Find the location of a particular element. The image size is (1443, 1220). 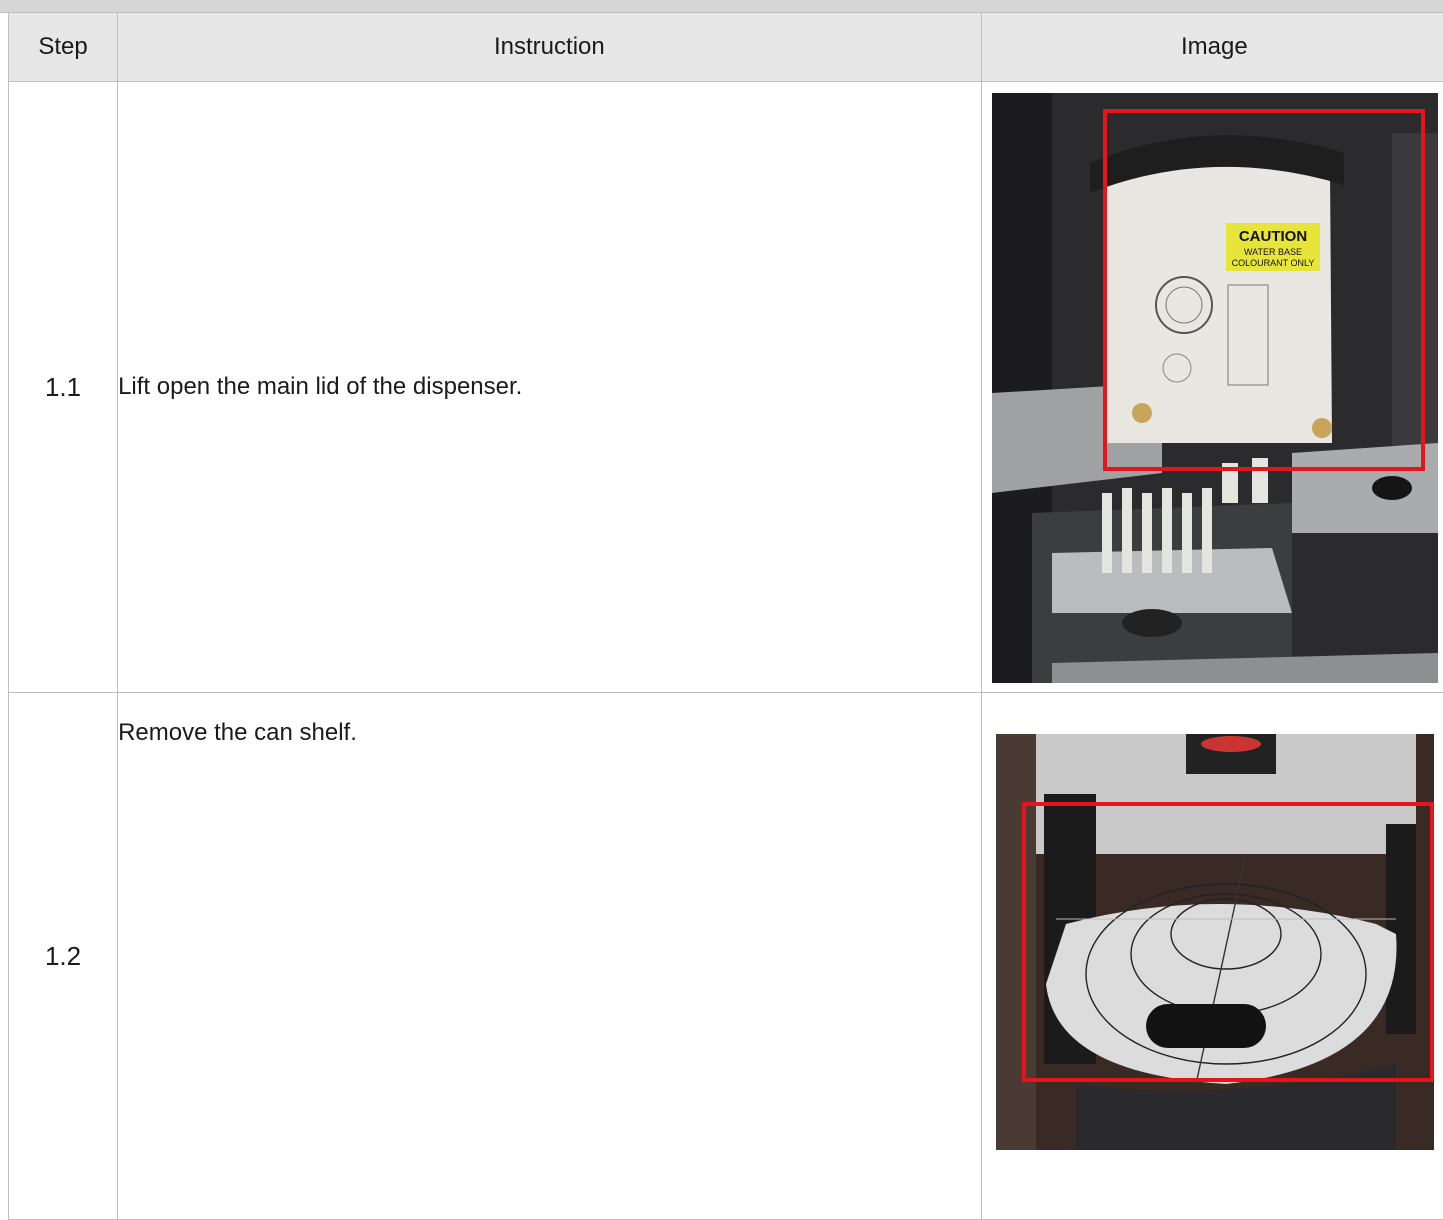

header-step: Step is located at coordinates (63, 47).